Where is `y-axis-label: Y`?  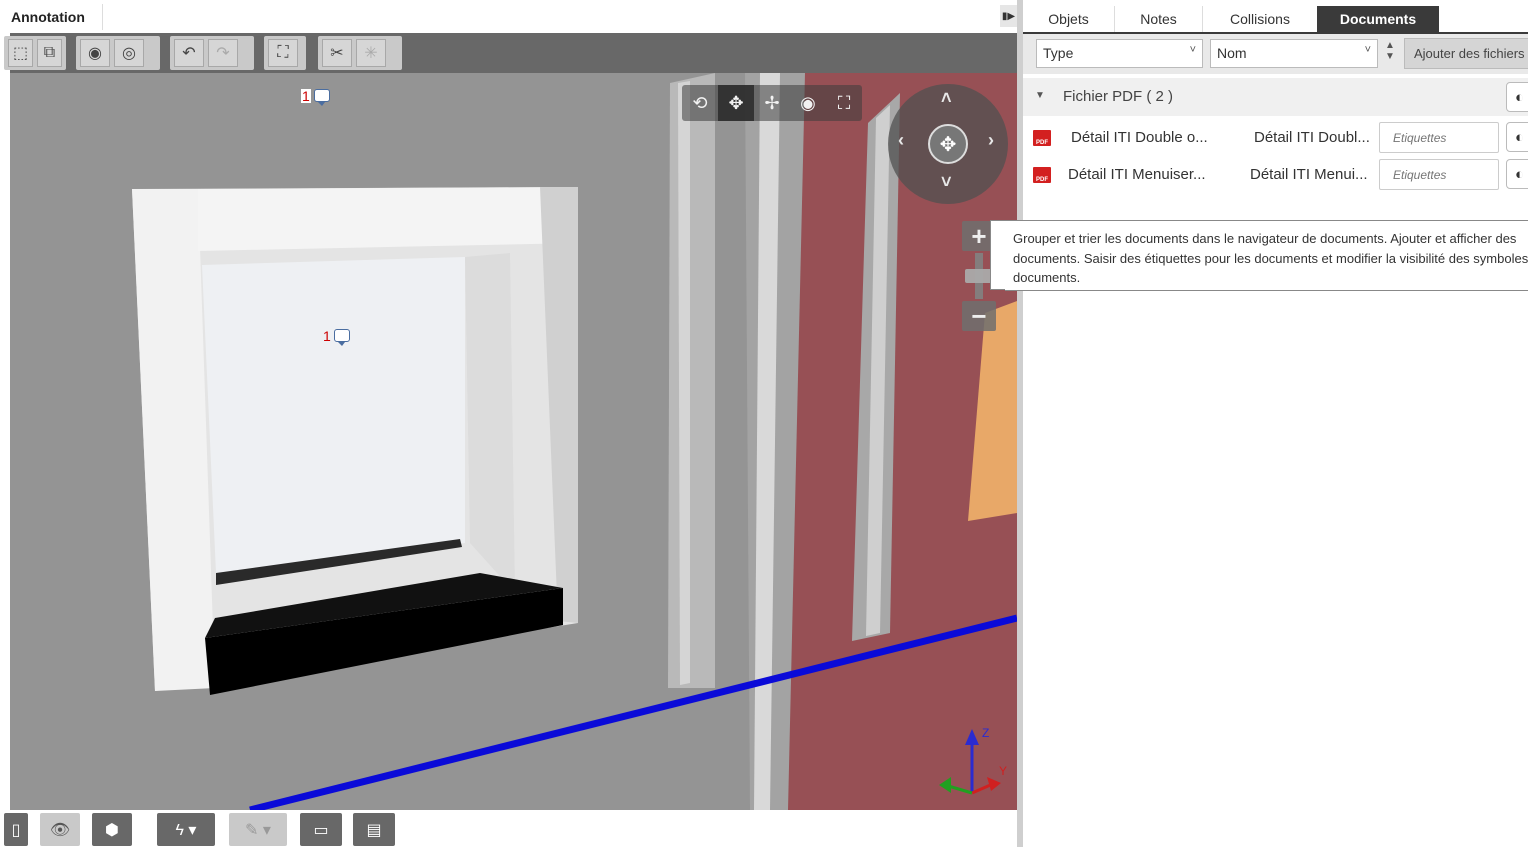 y-axis-label: Y is located at coordinates (1003, 771).